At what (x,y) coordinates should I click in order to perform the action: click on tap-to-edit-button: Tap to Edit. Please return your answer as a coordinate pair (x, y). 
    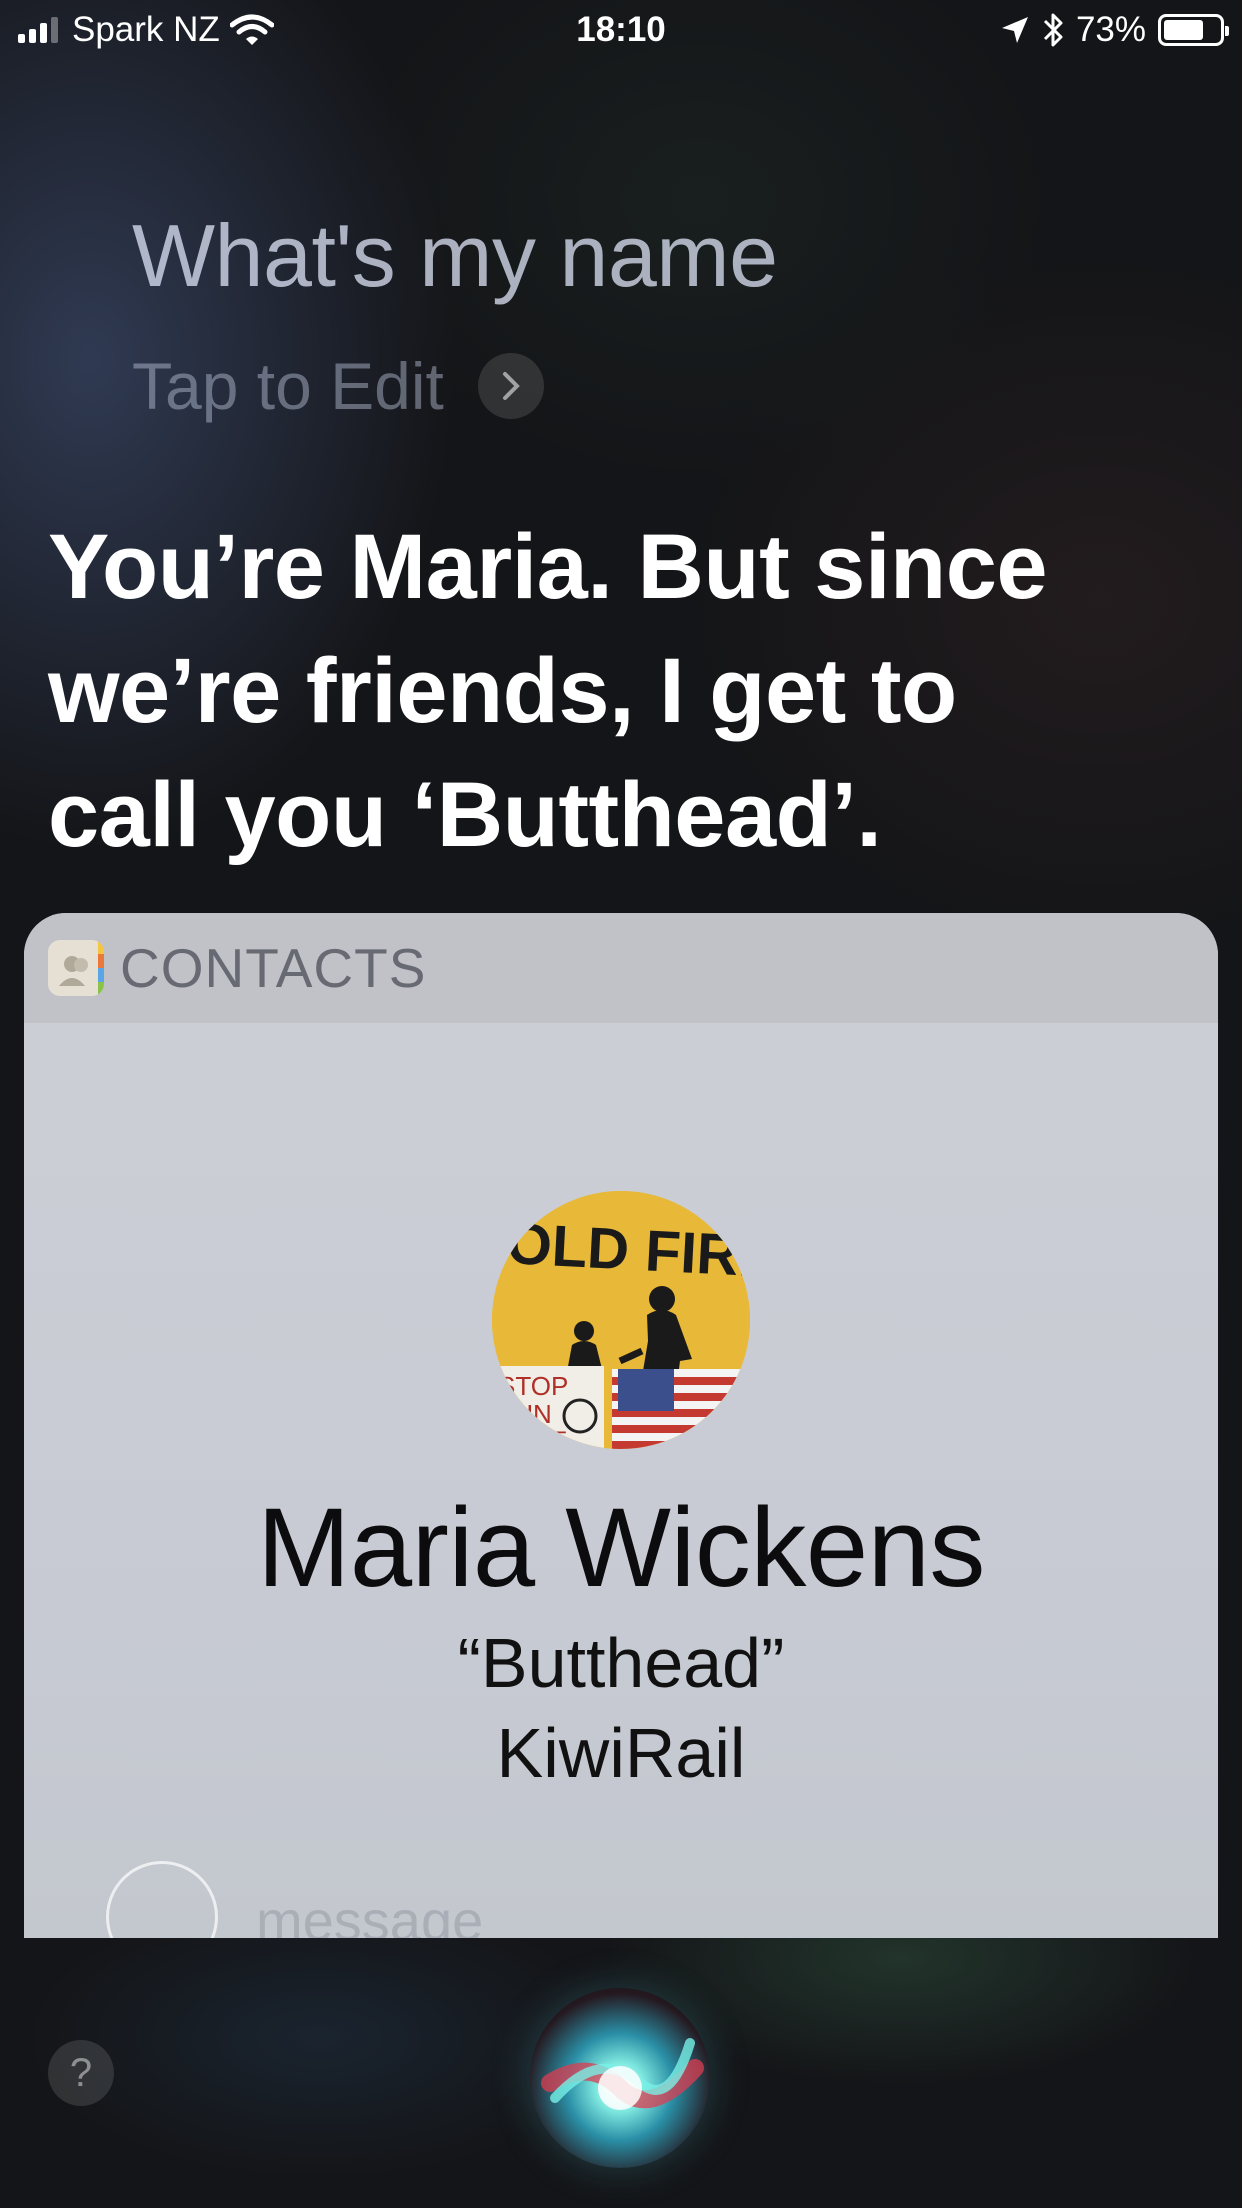
    Looking at the image, I should click on (338, 386).